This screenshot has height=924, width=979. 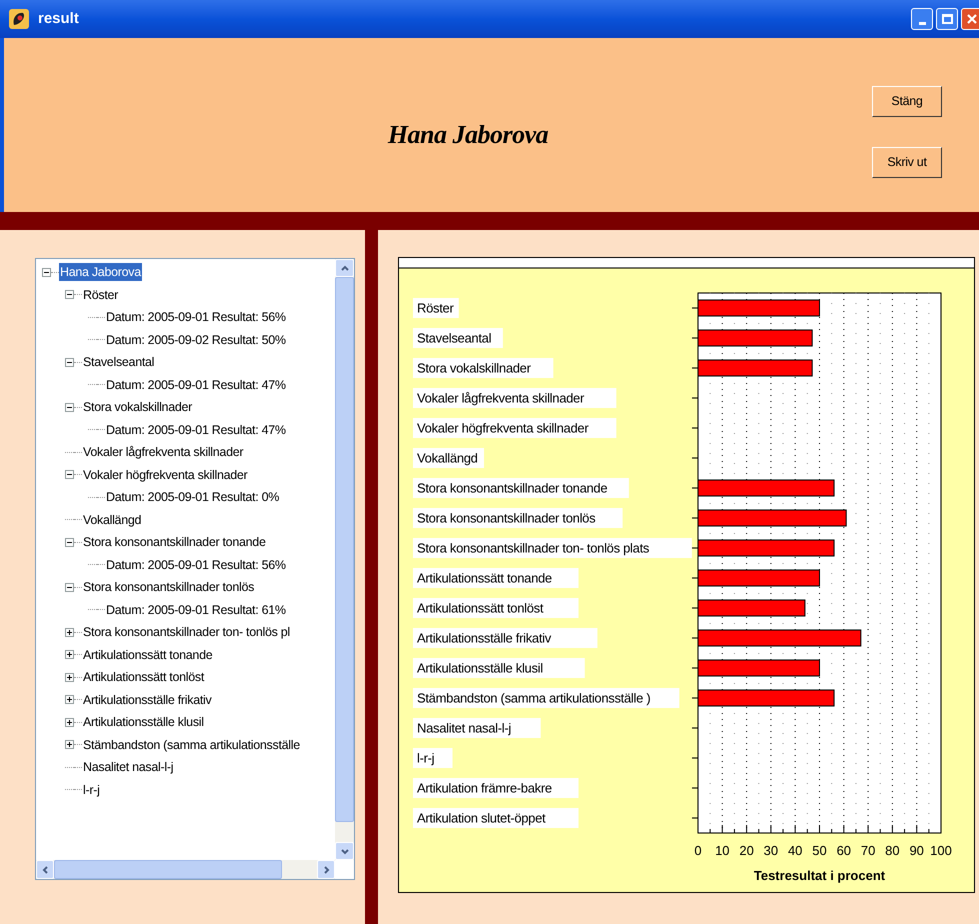 I want to click on tree-item: Artikulationsställe klusil, so click(x=143, y=722).